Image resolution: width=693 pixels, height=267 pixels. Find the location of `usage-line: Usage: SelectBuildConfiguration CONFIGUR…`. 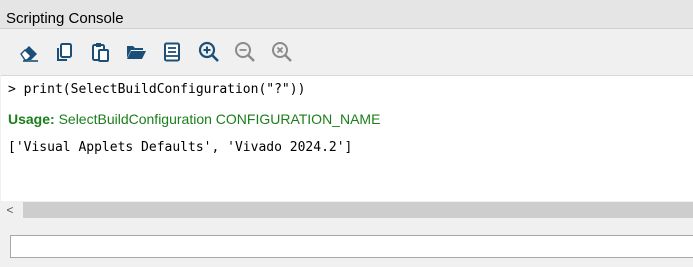

usage-line: Usage: SelectBuildConfiguration CONFIGUR… is located at coordinates (194, 119).